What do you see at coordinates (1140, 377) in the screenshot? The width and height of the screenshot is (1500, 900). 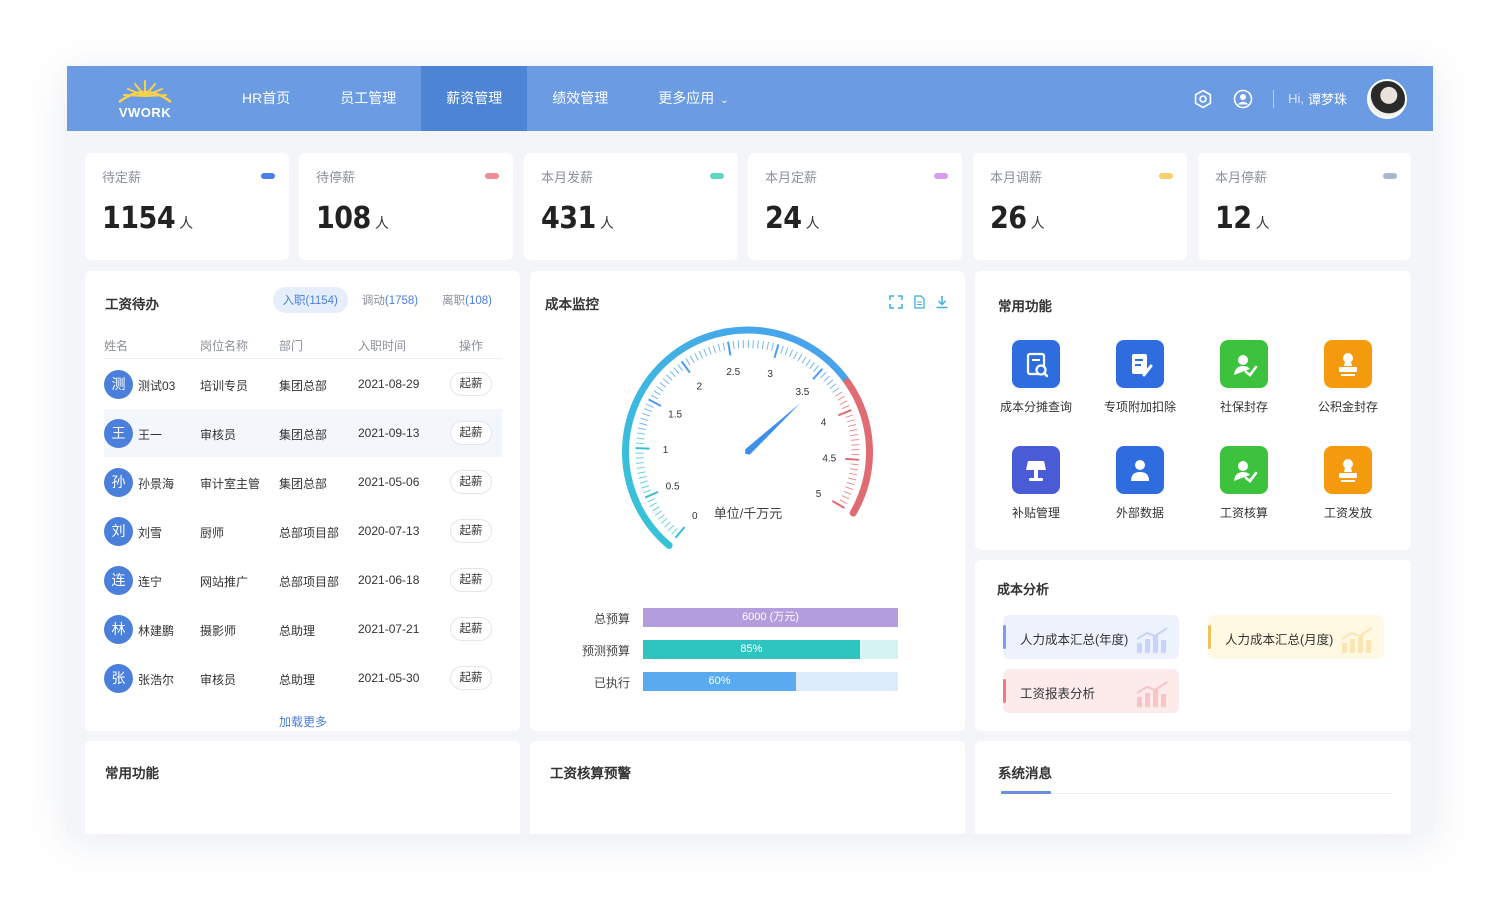 I see `function-item: 专项附加扣除` at bounding box center [1140, 377].